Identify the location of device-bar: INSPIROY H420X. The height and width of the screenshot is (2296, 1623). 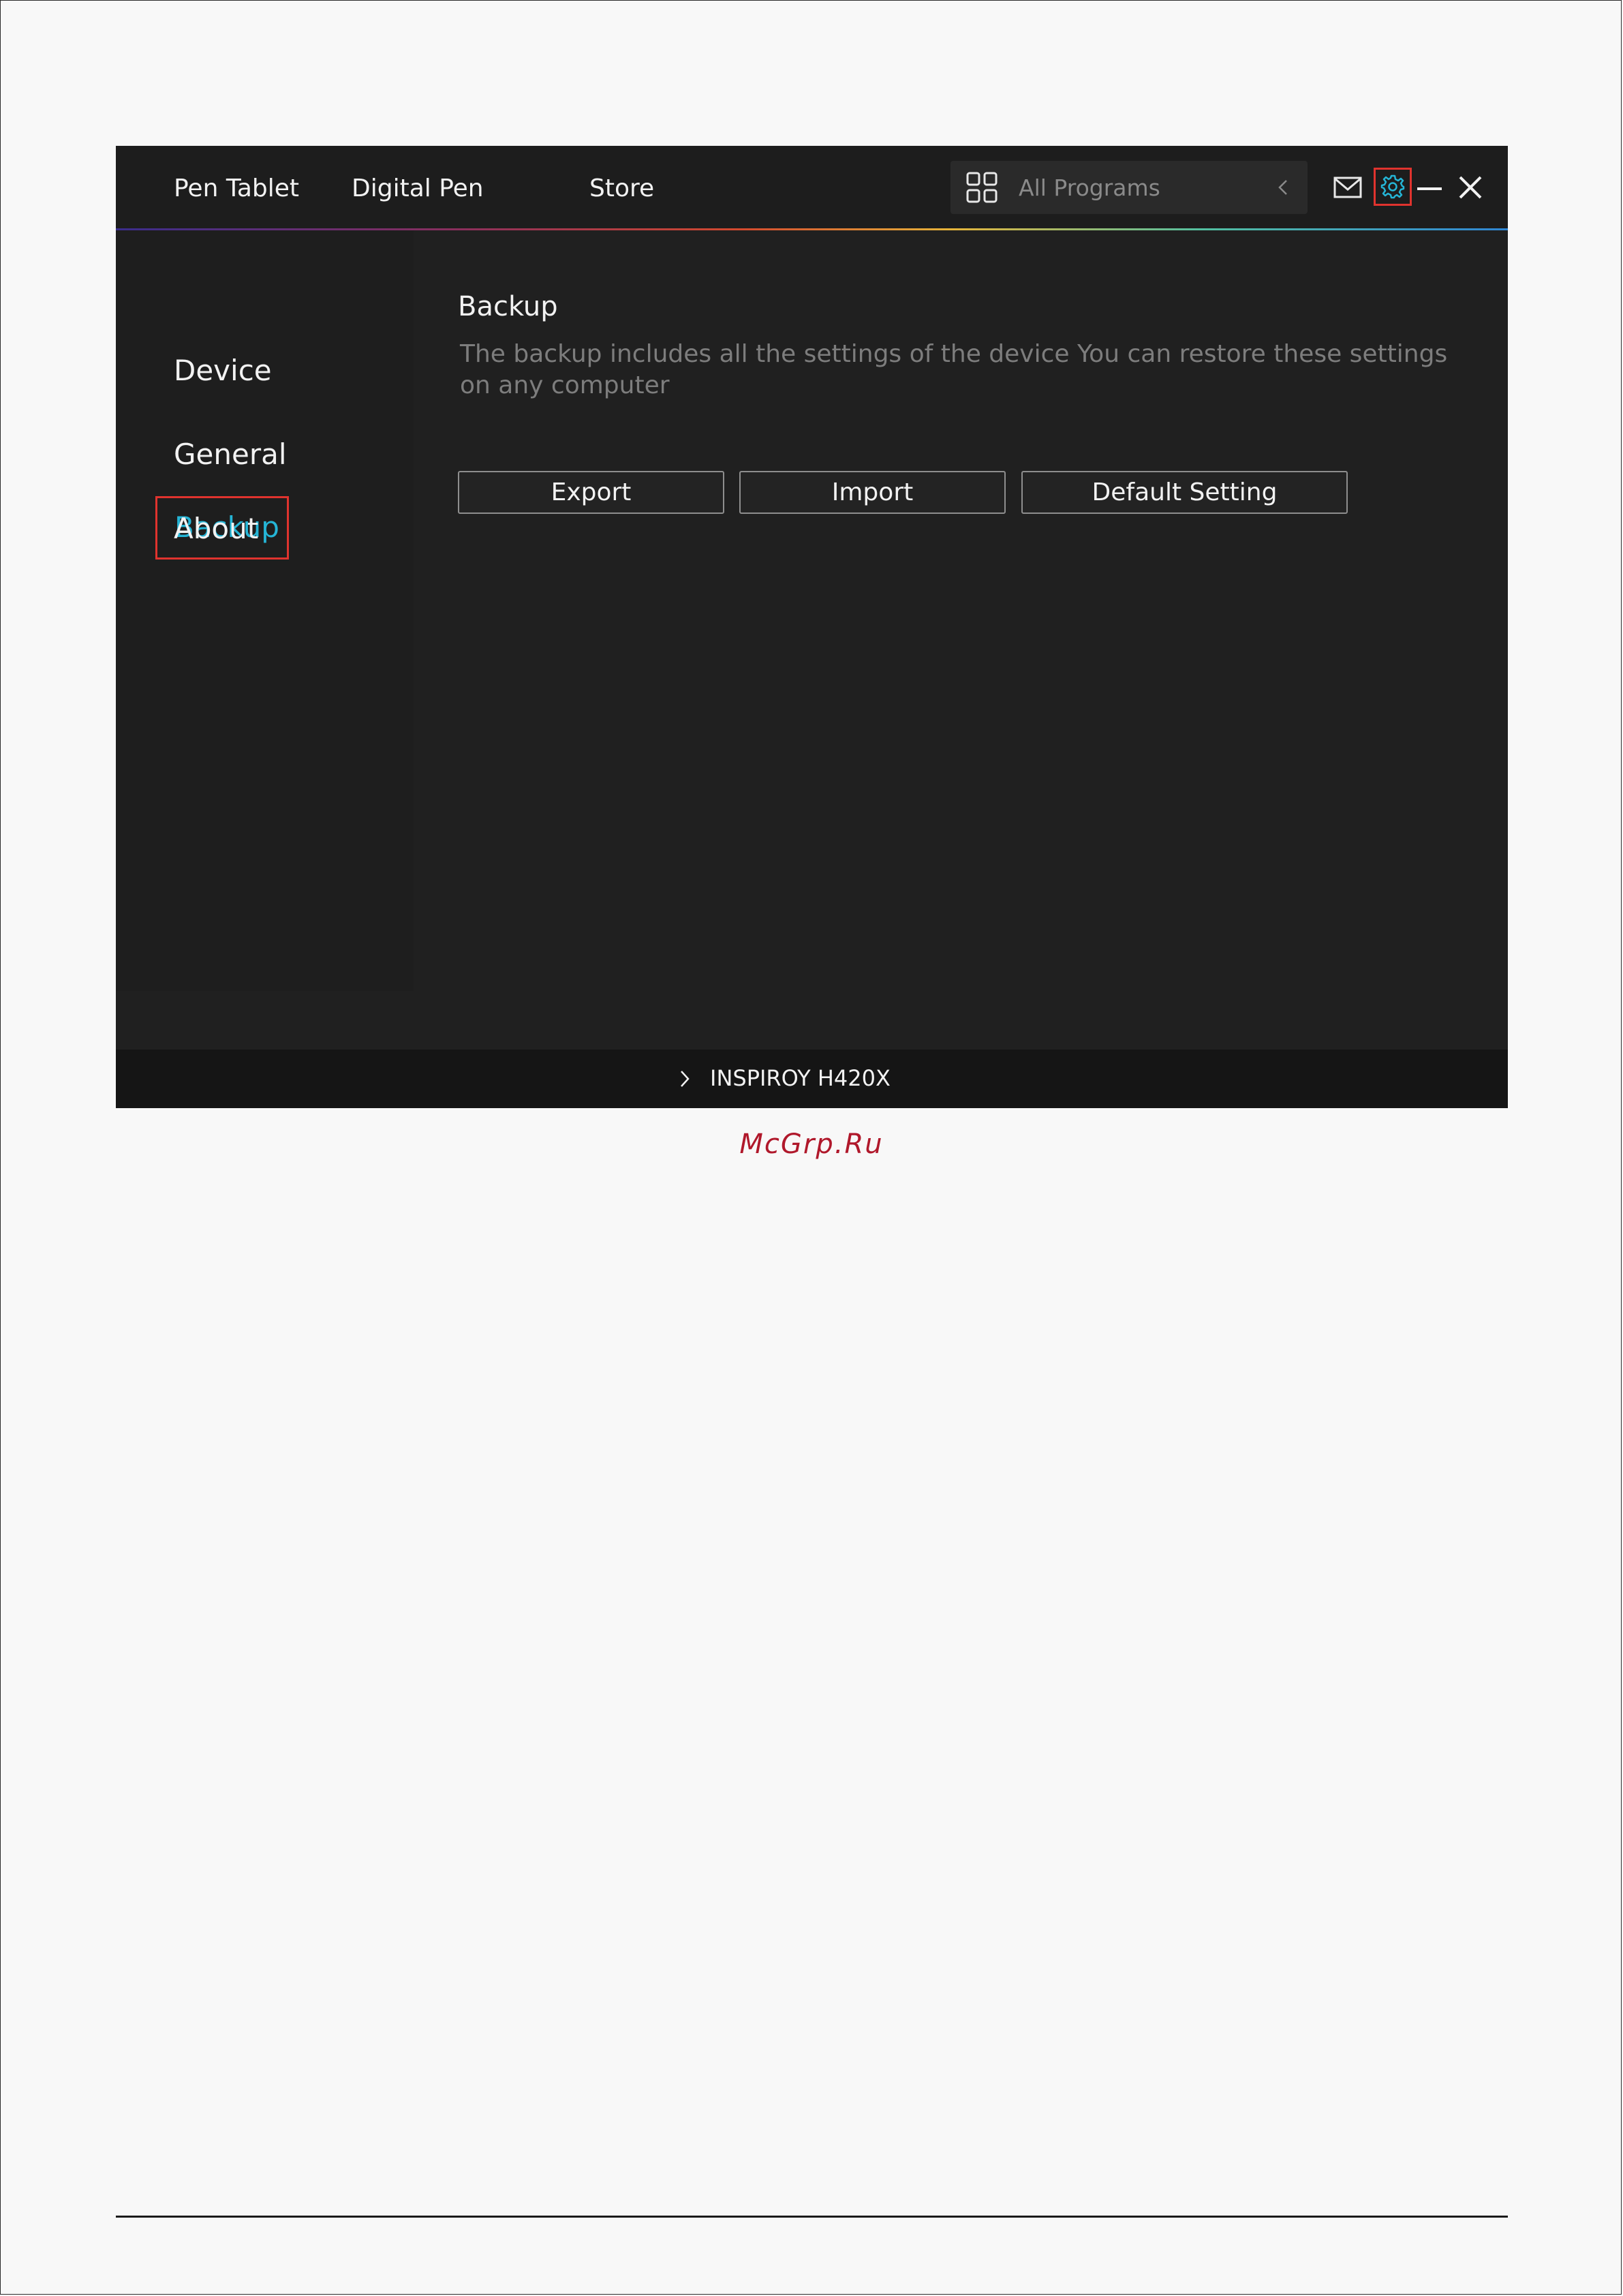
(812, 1079).